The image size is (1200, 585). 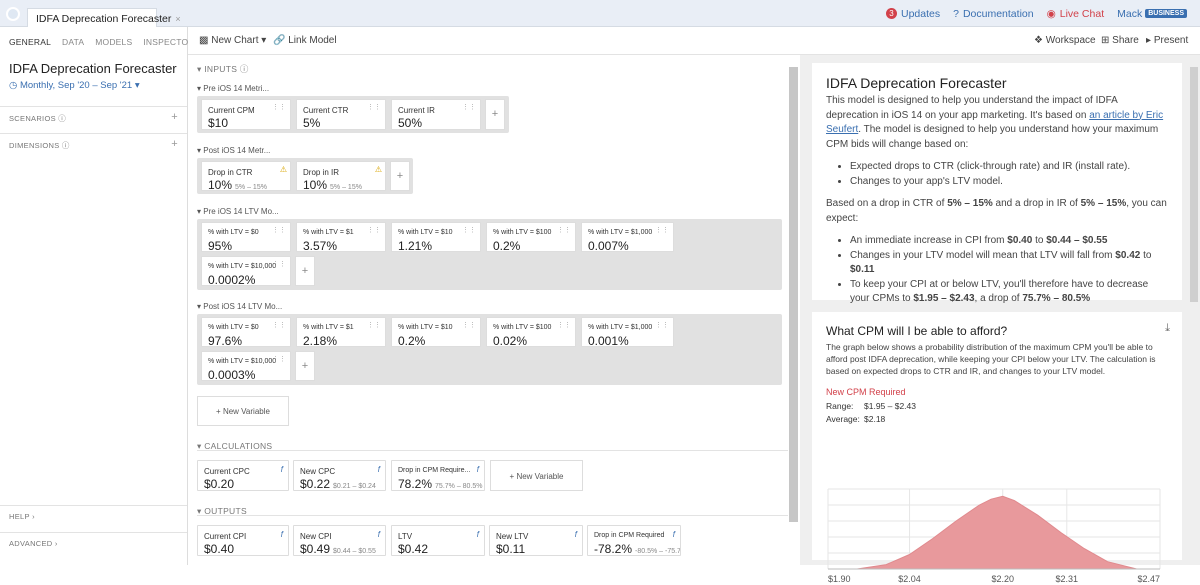 What do you see at coordinates (320, 341) in the screenshot?
I see `variable-value: 2.18%` at bounding box center [320, 341].